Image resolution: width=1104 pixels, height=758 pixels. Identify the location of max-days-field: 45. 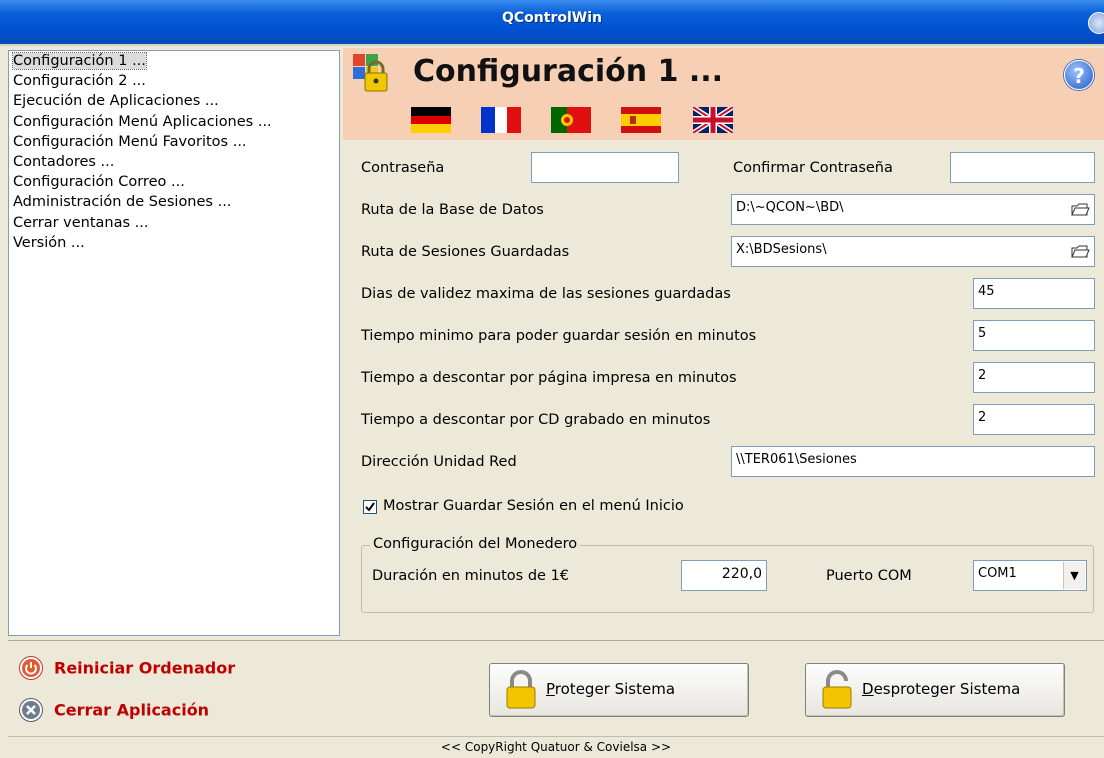
(1034, 293).